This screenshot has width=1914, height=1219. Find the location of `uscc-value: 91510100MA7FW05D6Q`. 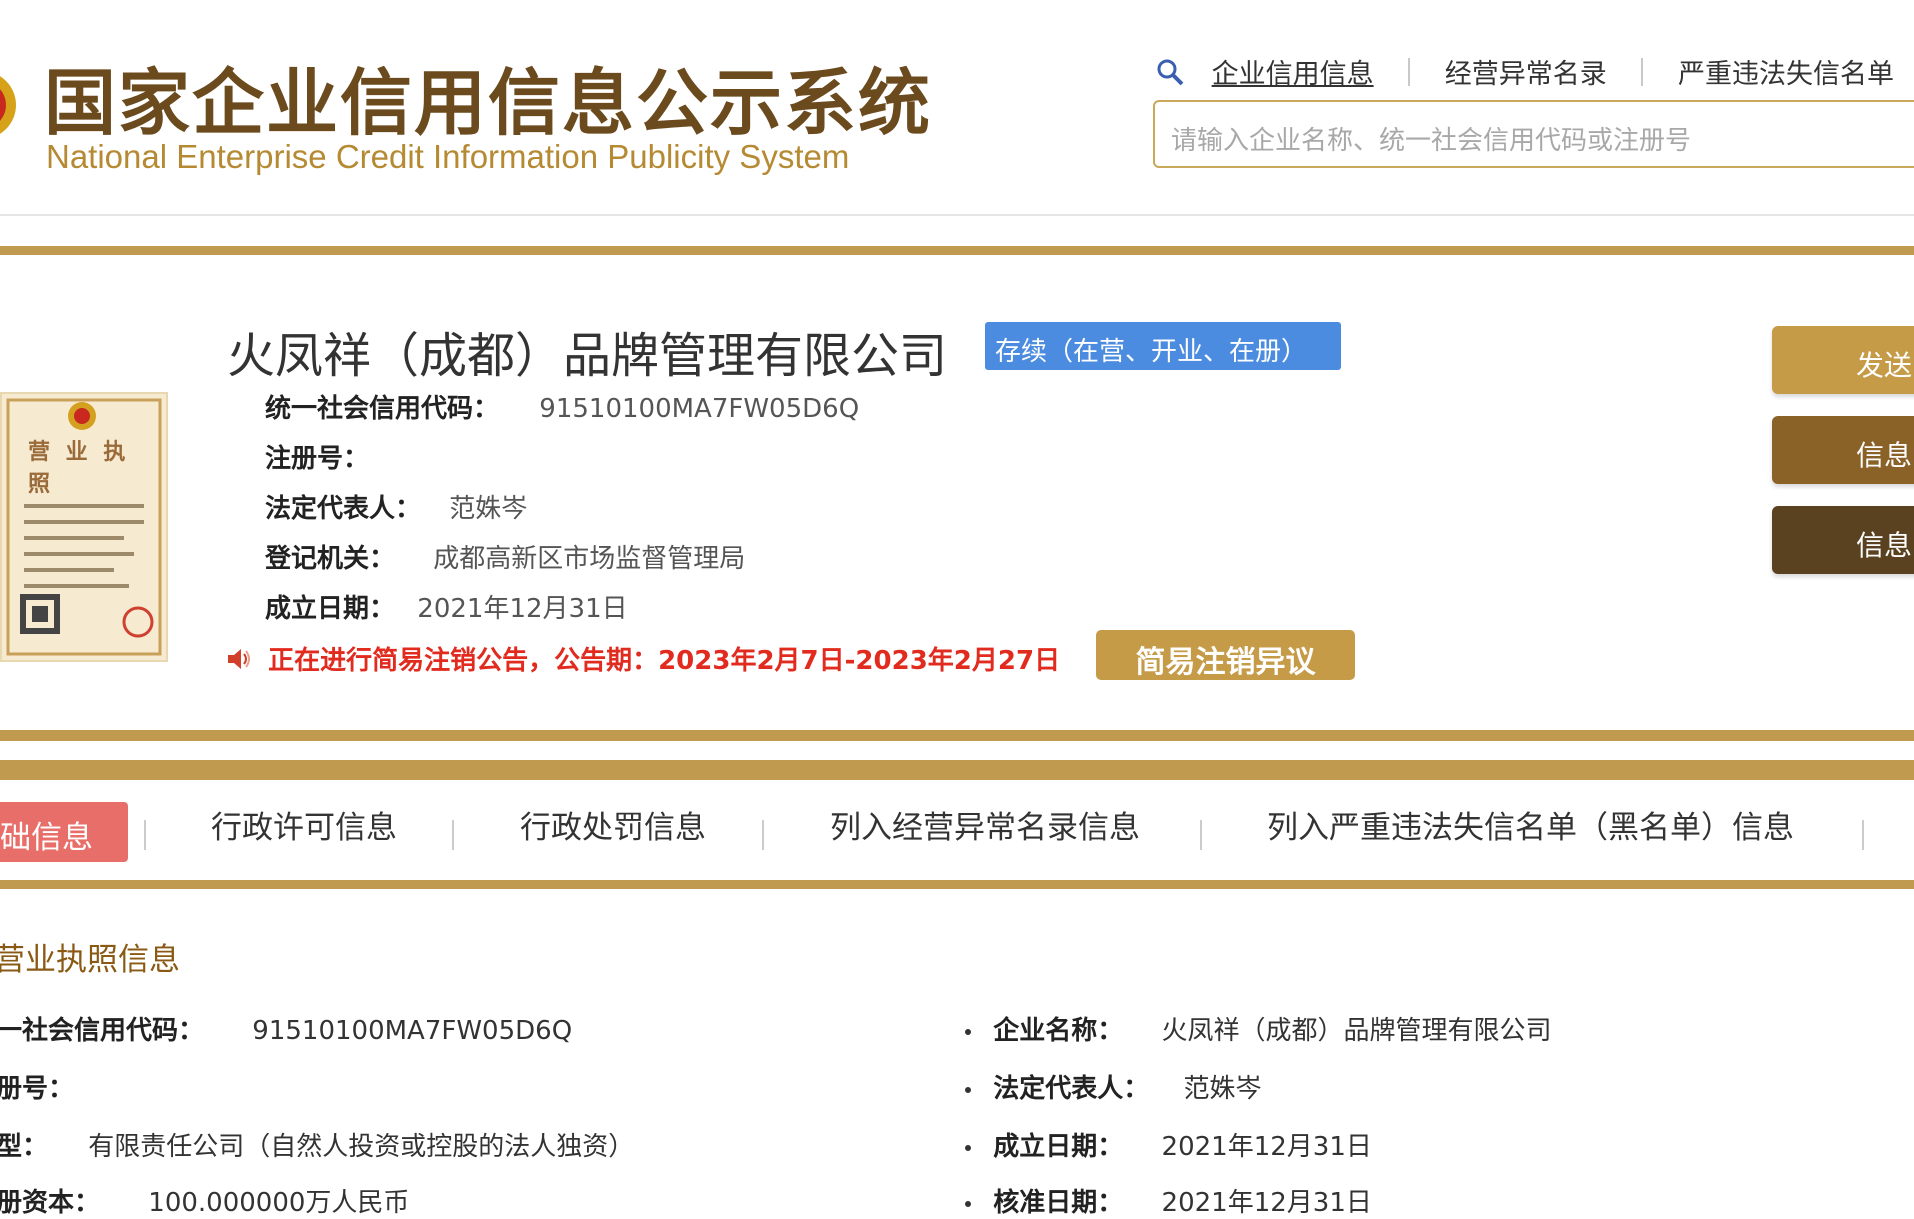

uscc-value: 91510100MA7FW05D6Q is located at coordinates (699, 409).